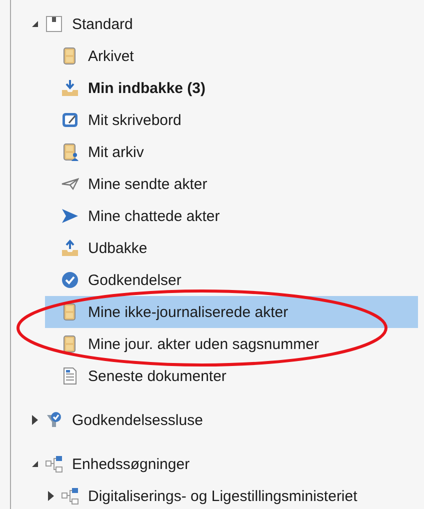 Image resolution: width=424 pixels, height=509 pixels. I want to click on tree-item: Seneste dokumenter, so click(231, 376).